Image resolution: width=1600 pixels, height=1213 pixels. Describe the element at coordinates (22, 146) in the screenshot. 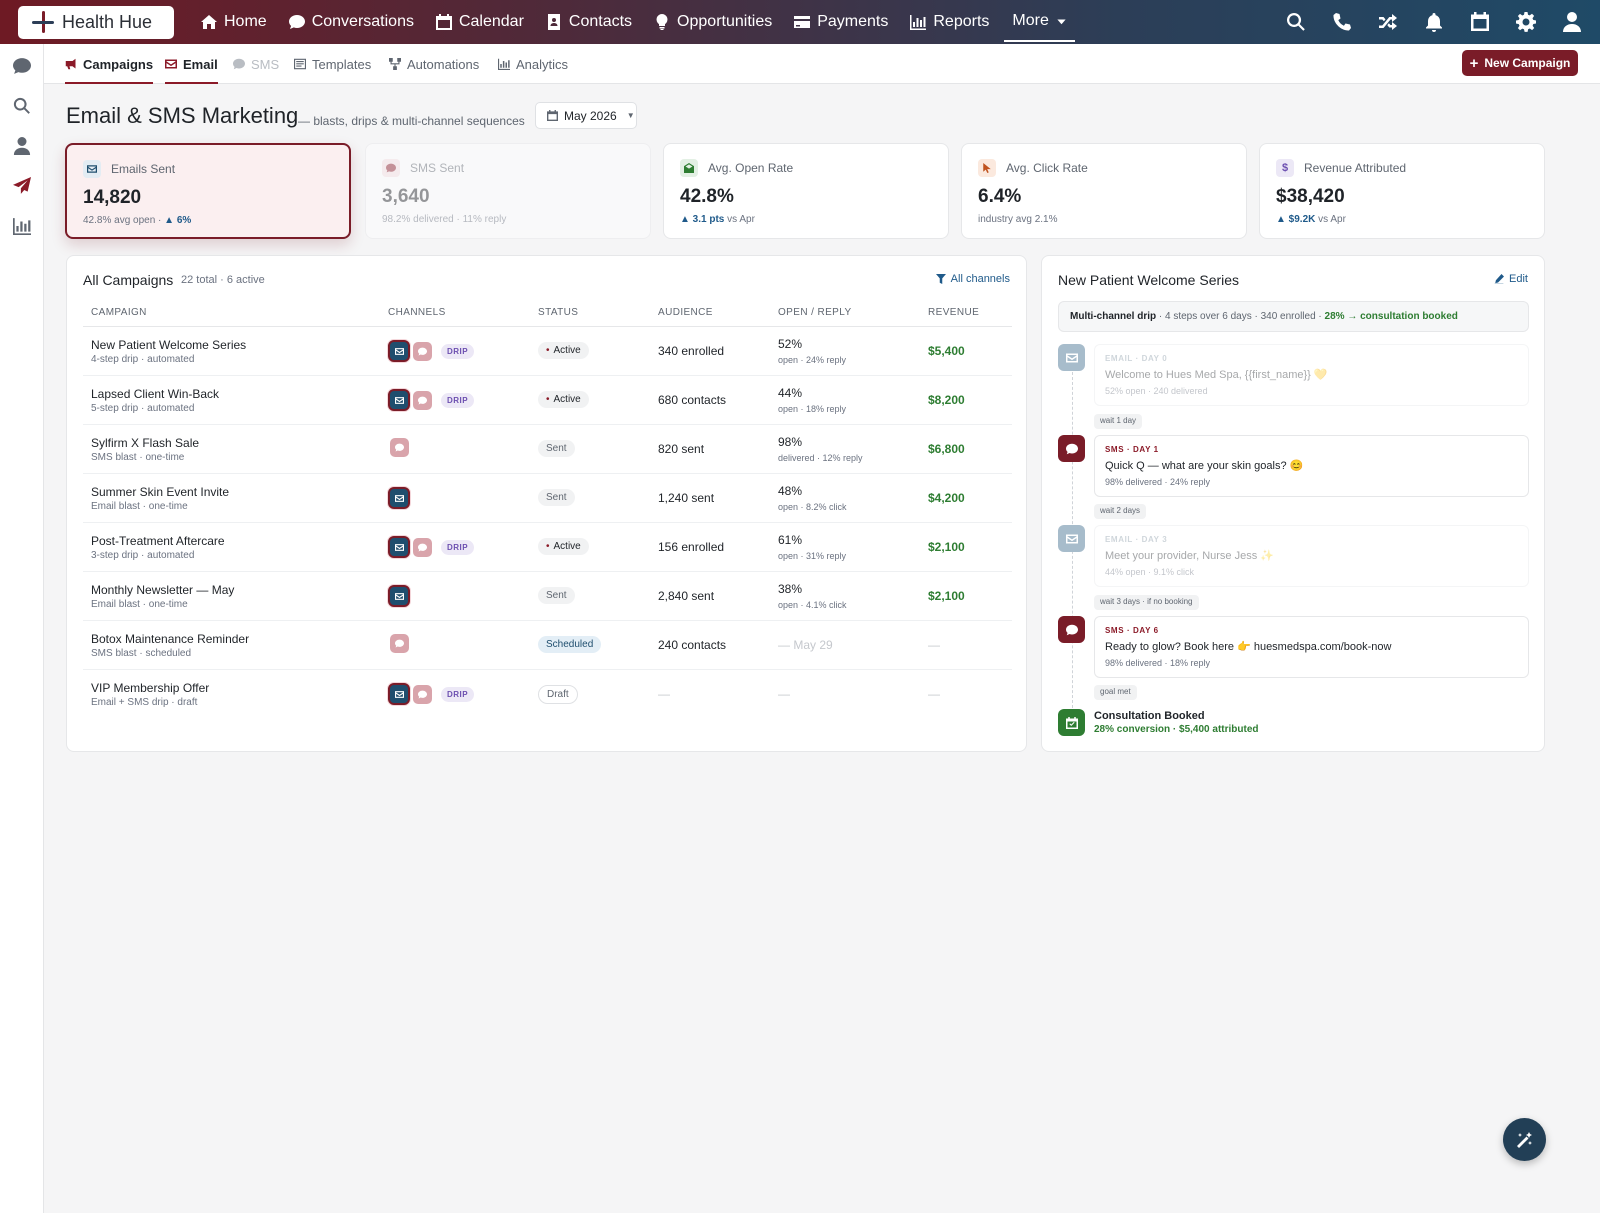

I see `sidebar-contacts` at that location.